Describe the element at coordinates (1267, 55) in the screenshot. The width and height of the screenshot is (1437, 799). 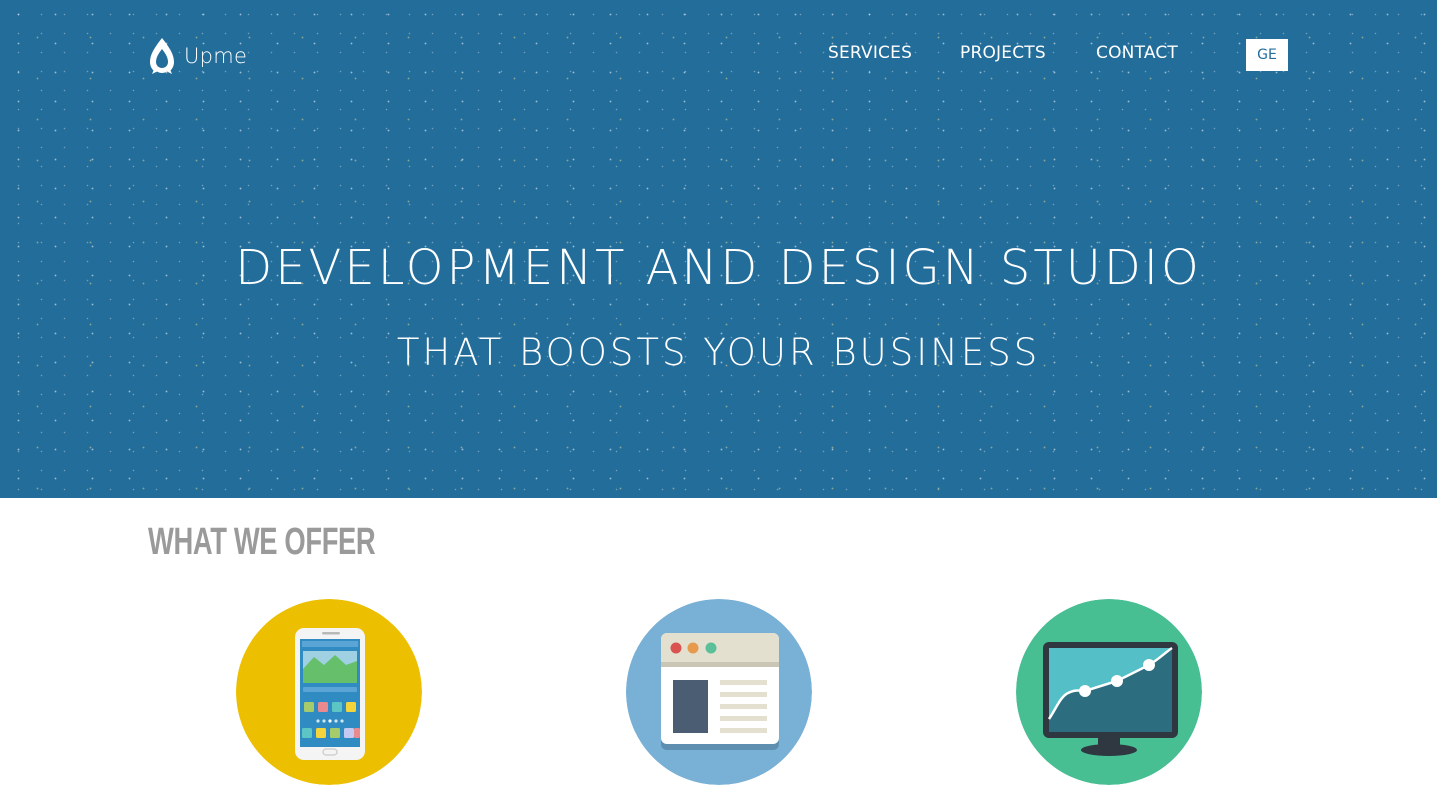
I see `language-button: GE` at that location.